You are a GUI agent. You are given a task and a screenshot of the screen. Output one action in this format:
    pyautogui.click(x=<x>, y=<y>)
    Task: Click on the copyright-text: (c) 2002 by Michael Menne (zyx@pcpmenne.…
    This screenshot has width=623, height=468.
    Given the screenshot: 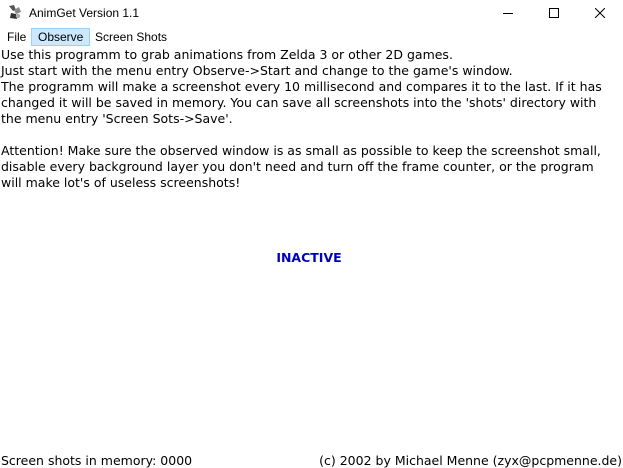 What is the action you would take?
    pyautogui.click(x=470, y=460)
    